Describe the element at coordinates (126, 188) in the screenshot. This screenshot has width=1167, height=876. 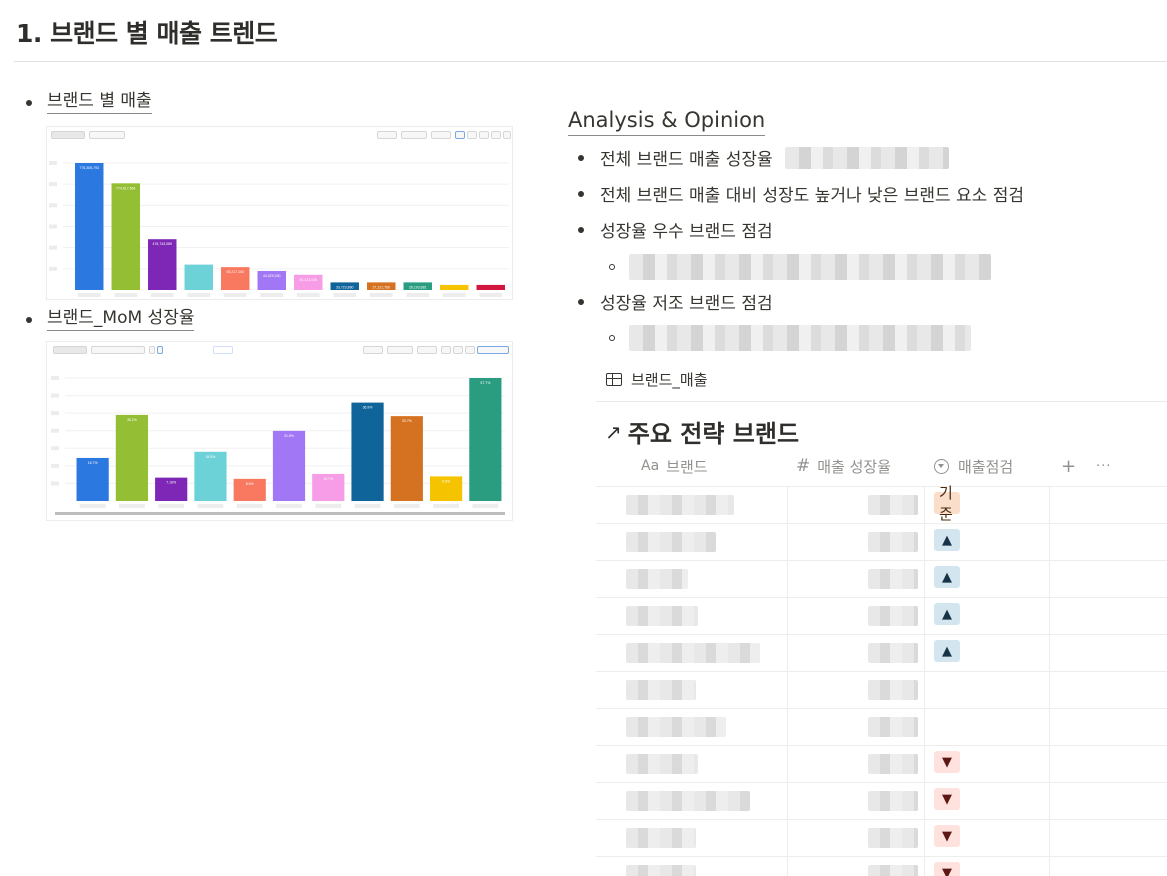
I see `sales-chart-data-label: 774,617,664` at that location.